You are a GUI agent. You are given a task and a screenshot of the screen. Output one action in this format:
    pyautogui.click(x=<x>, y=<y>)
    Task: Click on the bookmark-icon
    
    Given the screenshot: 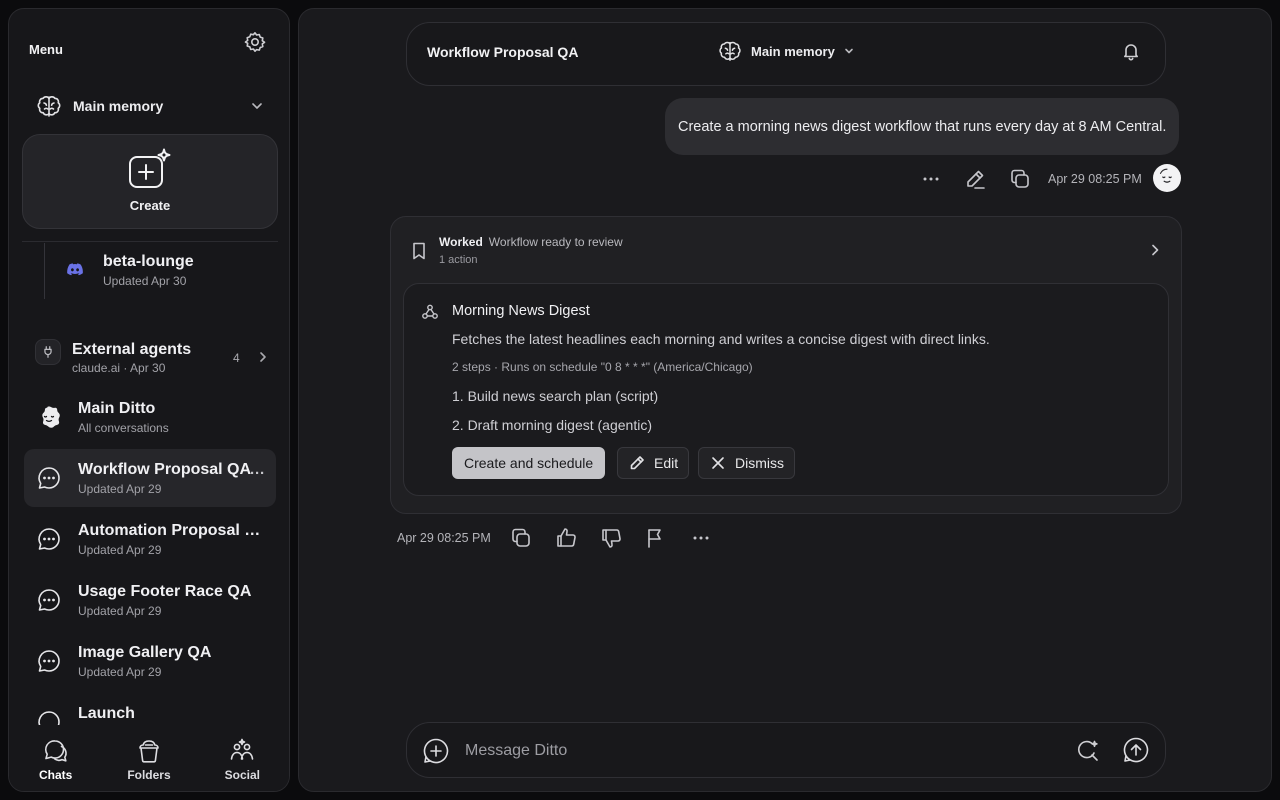 What is the action you would take?
    pyautogui.click(x=419, y=251)
    